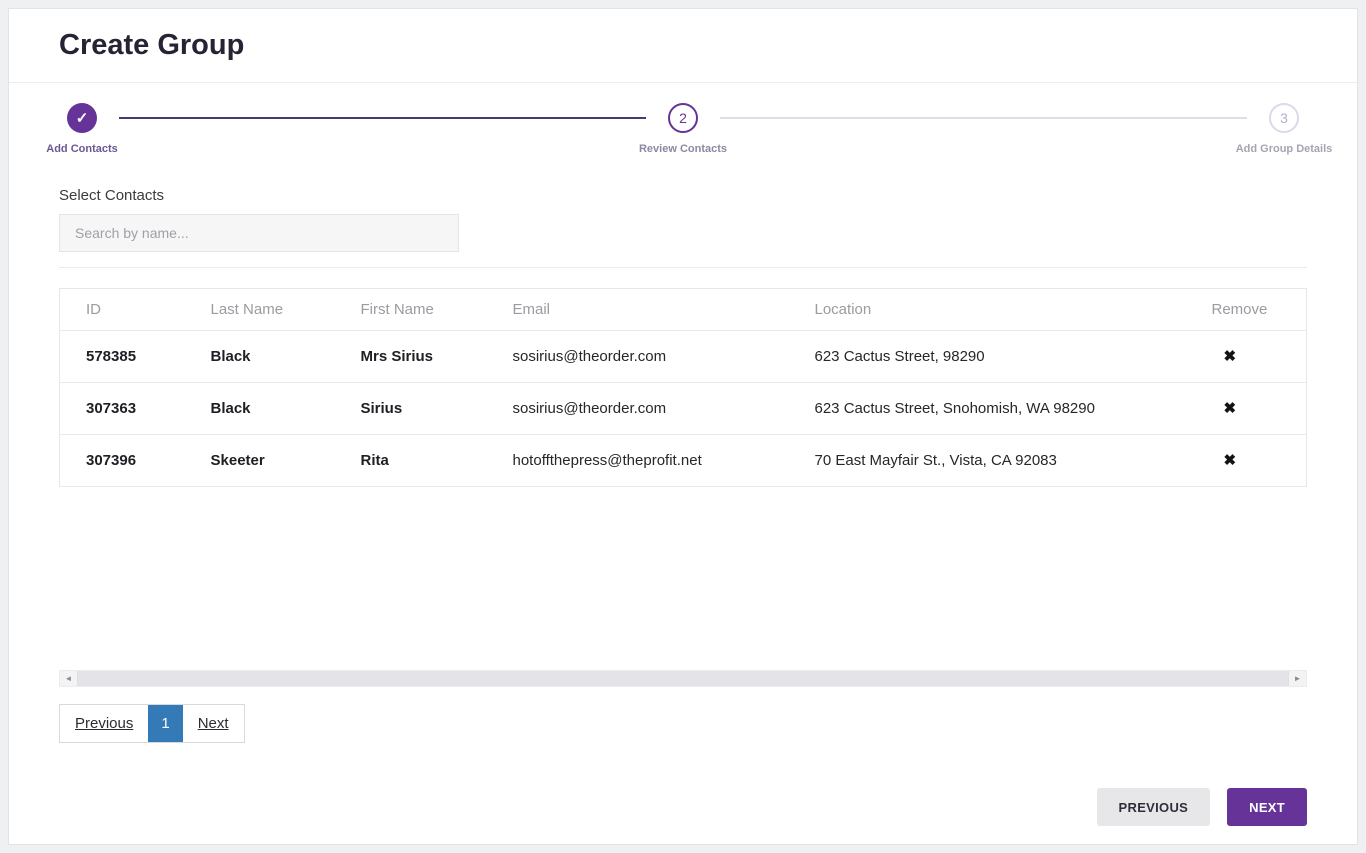 The height and width of the screenshot is (853, 1366). What do you see at coordinates (382, 118) in the screenshot?
I see `stepper-connector-done` at bounding box center [382, 118].